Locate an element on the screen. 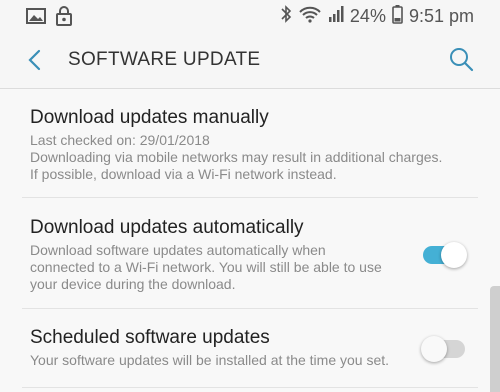  last-checked-text: Last checked on: 29/01/2018 is located at coordinates (120, 140).